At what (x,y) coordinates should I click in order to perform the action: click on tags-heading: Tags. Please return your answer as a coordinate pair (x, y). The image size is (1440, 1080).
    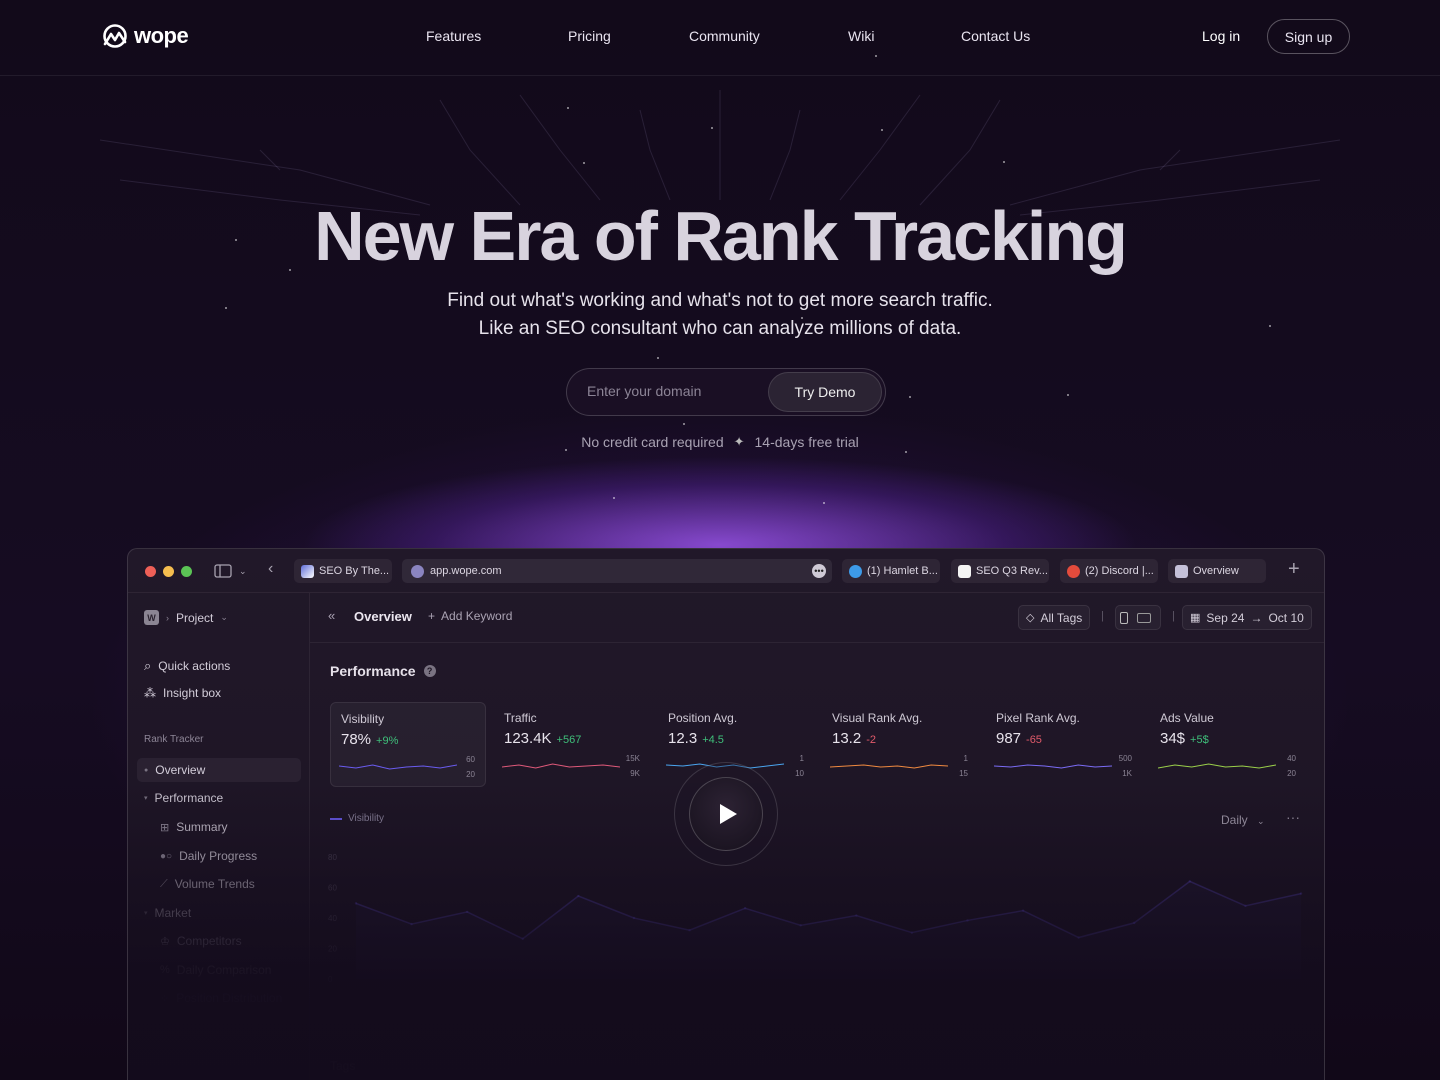
    Looking at the image, I should click on (343, 1066).